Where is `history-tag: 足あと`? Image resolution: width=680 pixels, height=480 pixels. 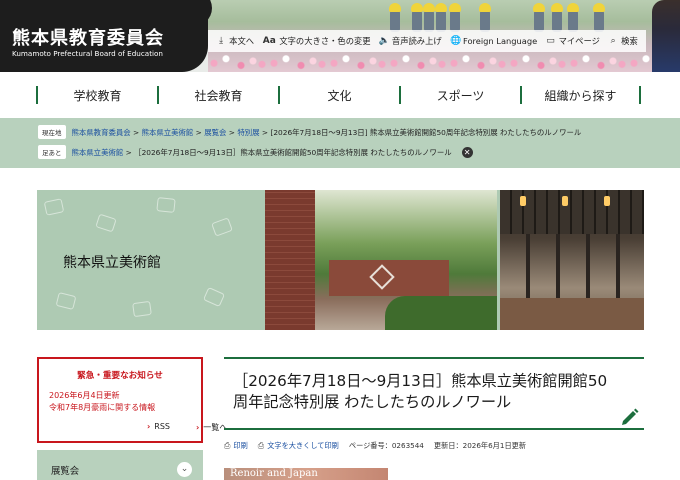 history-tag: 足あと is located at coordinates (52, 152).